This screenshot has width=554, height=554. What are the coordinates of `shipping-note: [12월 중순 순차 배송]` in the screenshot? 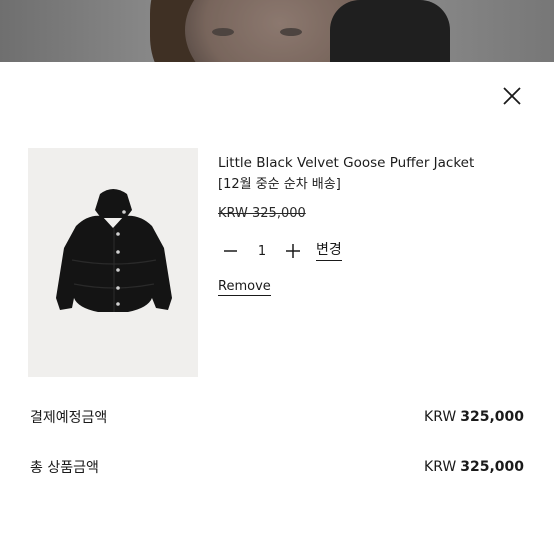 It's located at (279, 184).